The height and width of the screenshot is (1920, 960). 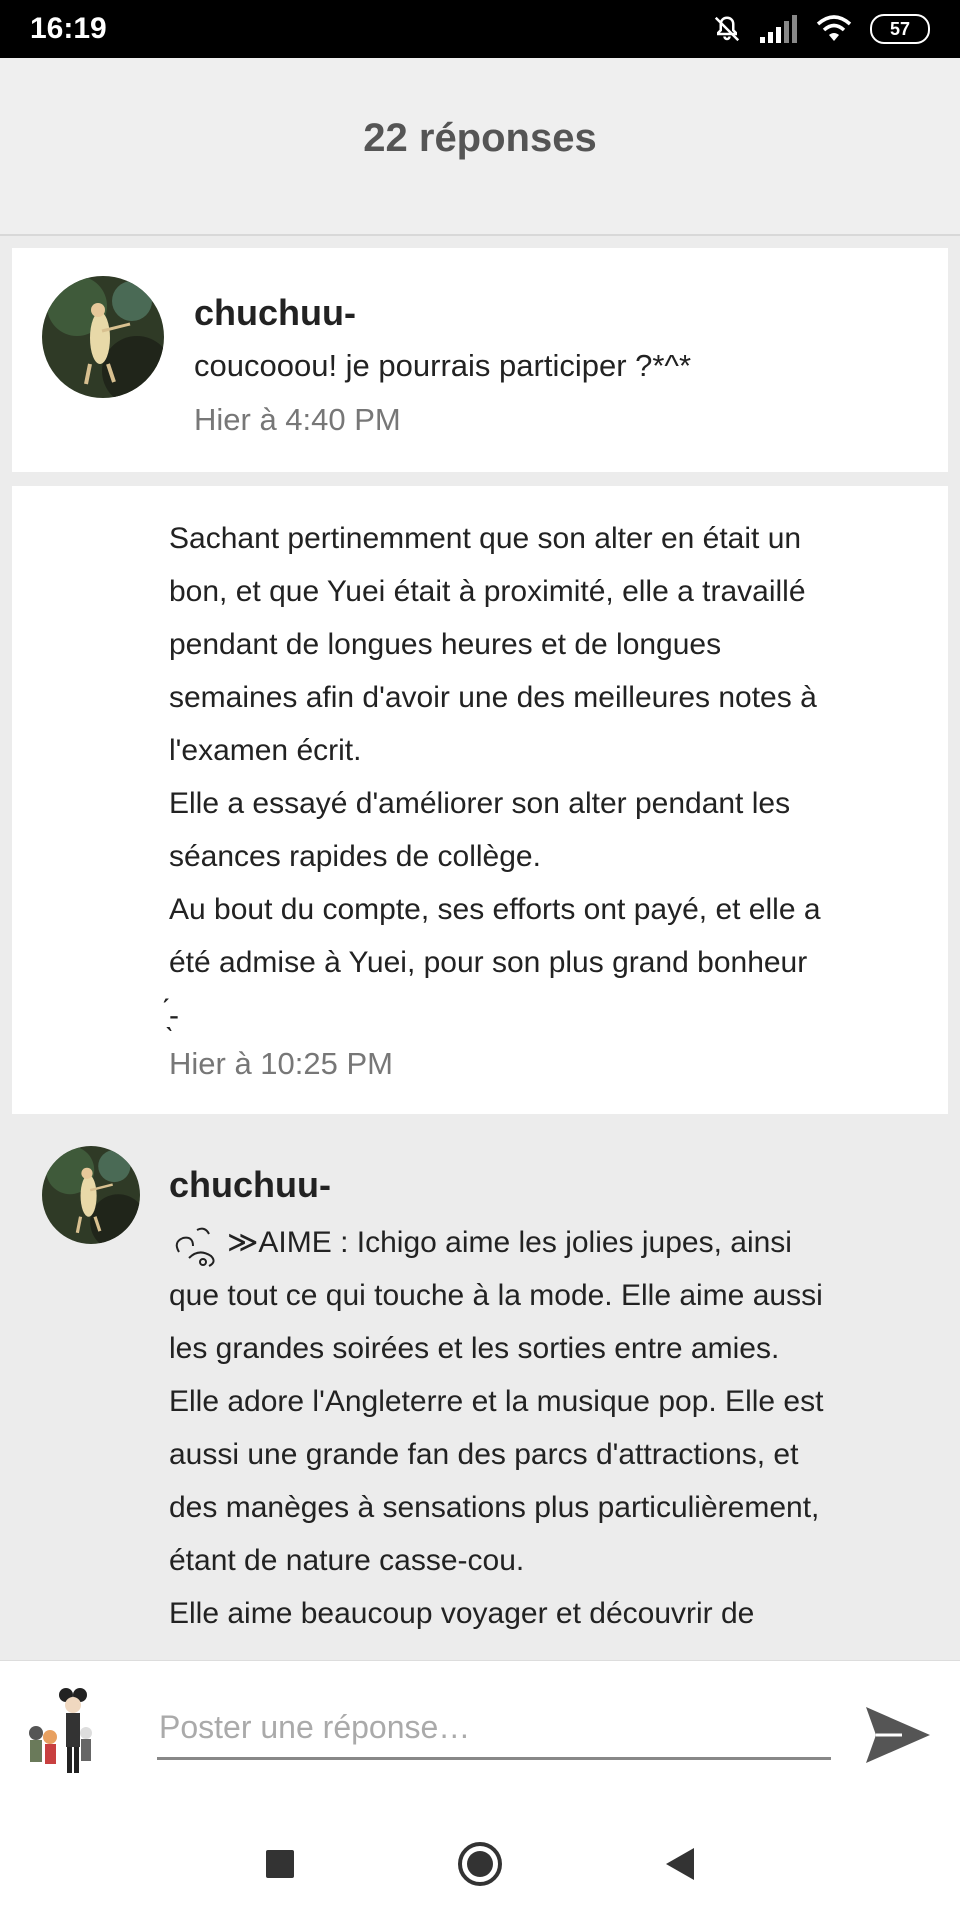 What do you see at coordinates (834, 28) in the screenshot?
I see `wifi-icon` at bounding box center [834, 28].